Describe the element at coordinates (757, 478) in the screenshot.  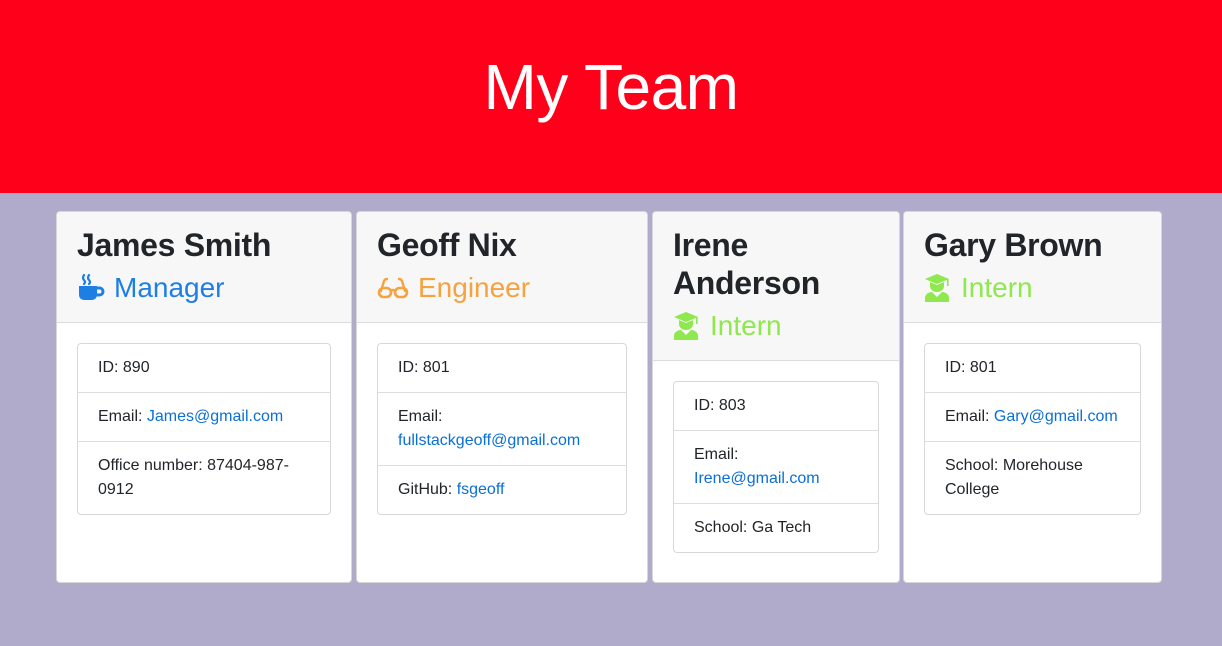
I see `email-link: Irene@gmail.com` at that location.